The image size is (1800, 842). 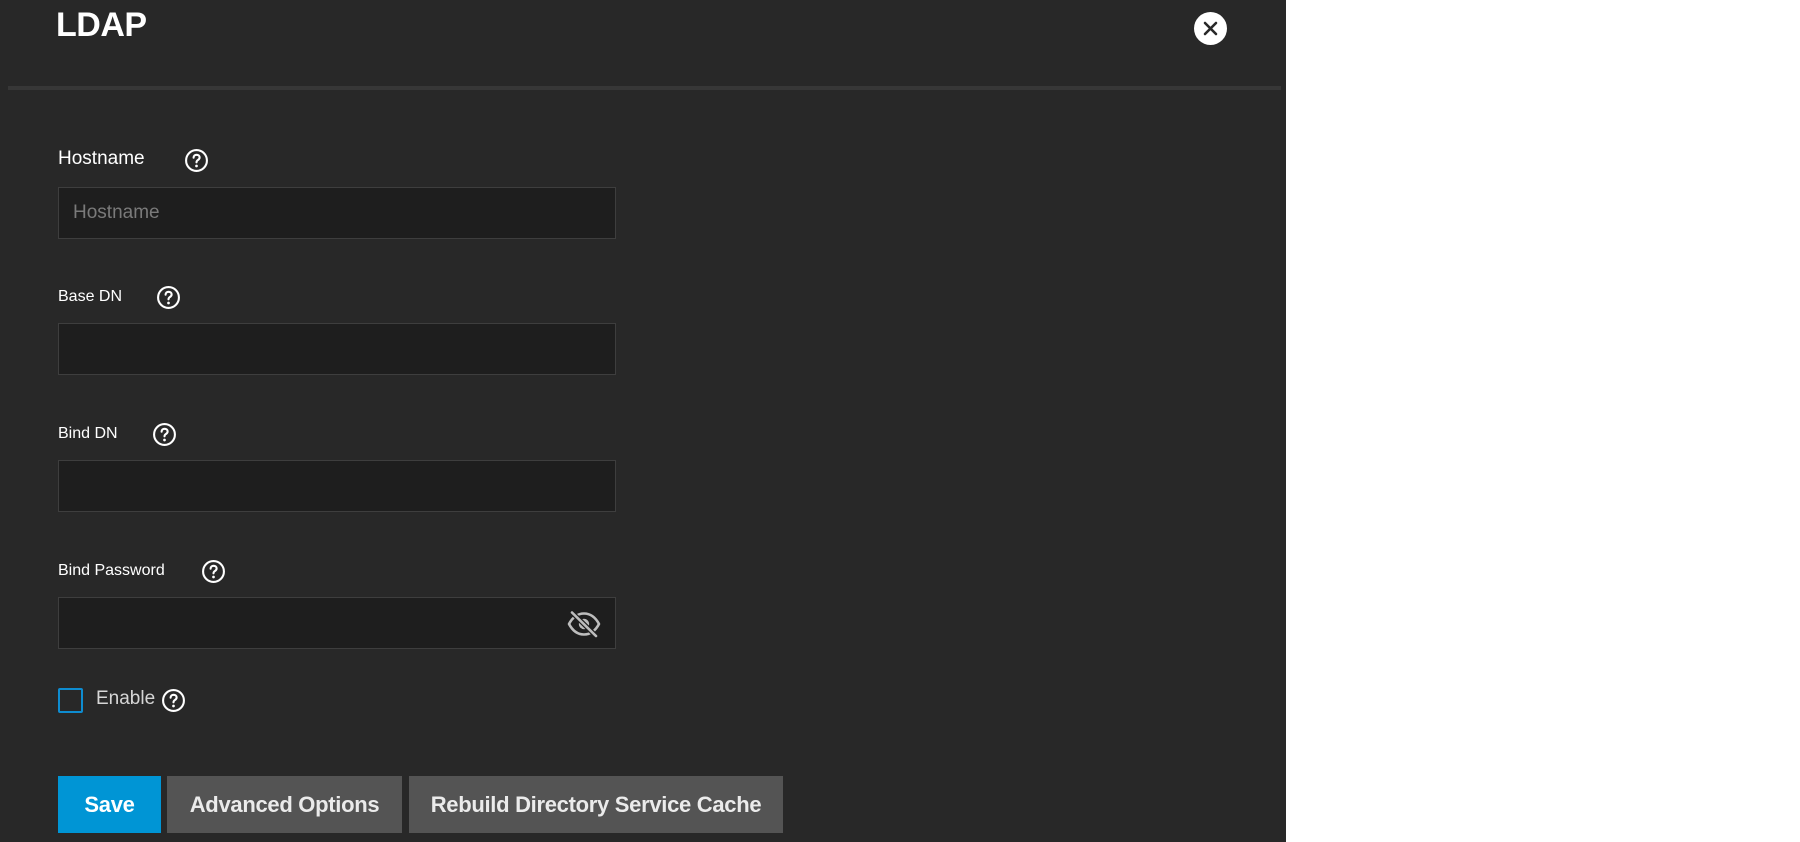 I want to click on hostname-input, so click(x=337, y=213).